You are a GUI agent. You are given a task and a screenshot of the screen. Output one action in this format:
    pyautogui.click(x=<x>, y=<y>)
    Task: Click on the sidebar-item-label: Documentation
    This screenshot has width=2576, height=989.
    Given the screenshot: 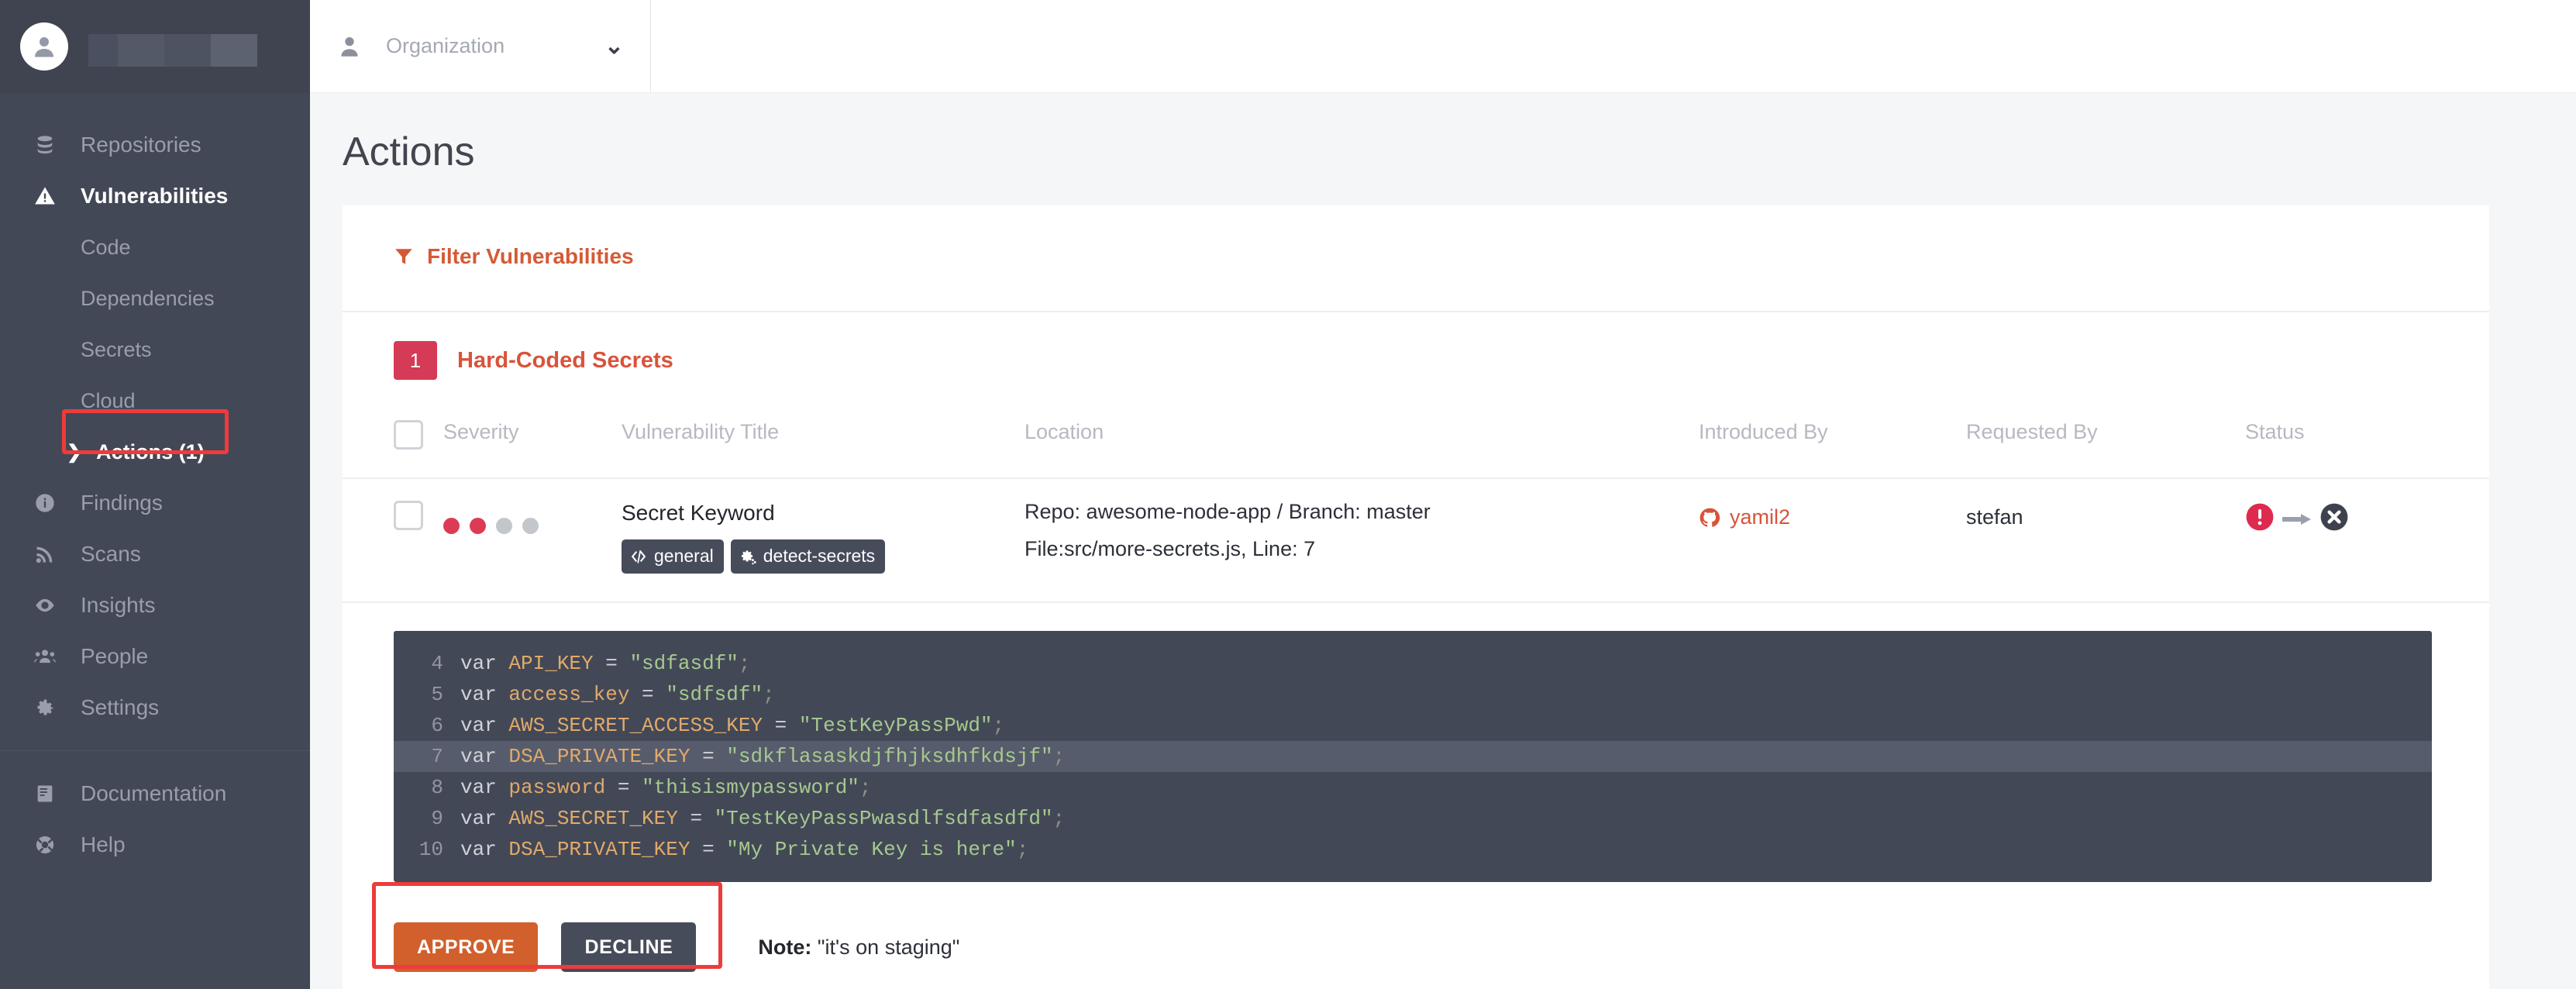 What is the action you would take?
    pyautogui.click(x=154, y=793)
    